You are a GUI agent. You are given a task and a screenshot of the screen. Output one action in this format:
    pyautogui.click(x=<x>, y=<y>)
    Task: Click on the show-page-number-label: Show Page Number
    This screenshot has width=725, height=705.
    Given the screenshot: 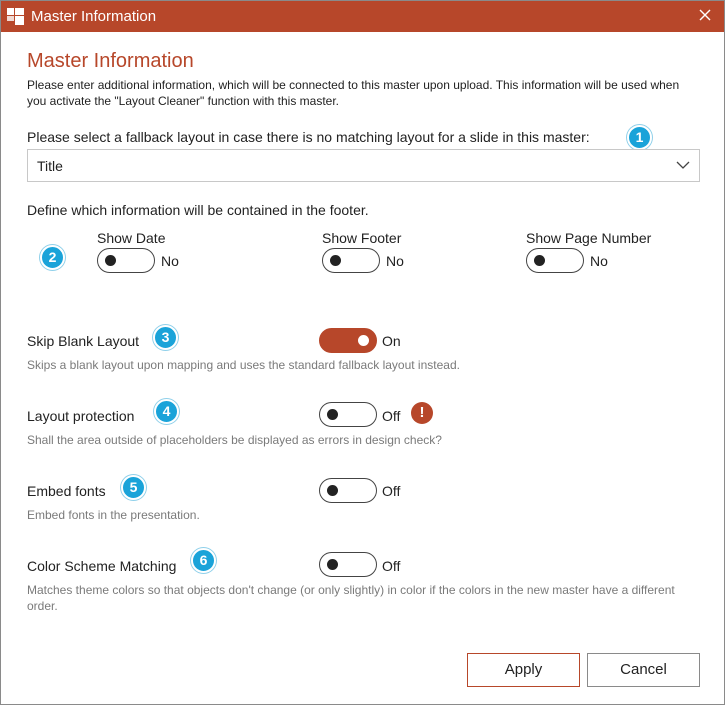 What is the action you would take?
    pyautogui.click(x=589, y=238)
    